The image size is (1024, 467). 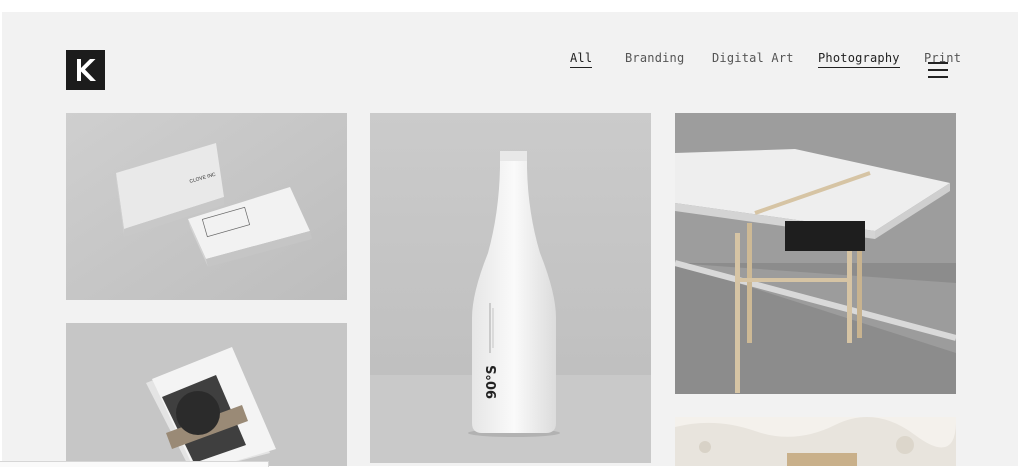 What do you see at coordinates (654, 58) in the screenshot?
I see `filter-branding-link: Branding` at bounding box center [654, 58].